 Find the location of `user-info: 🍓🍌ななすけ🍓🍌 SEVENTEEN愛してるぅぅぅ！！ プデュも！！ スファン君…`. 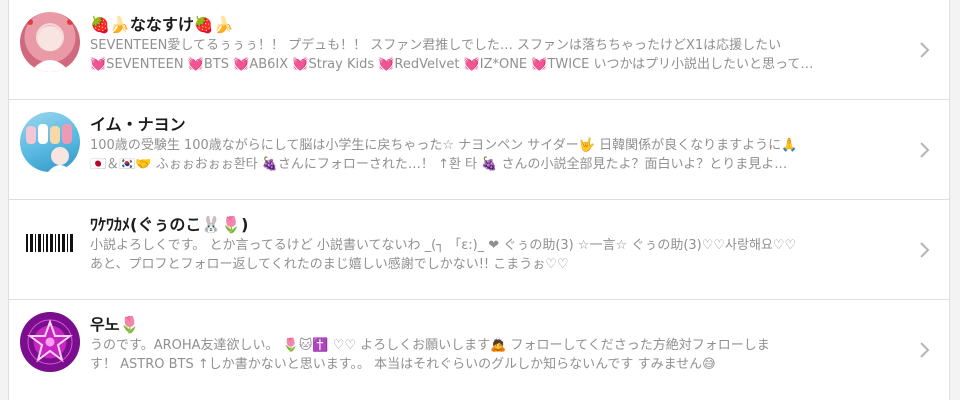

user-info: 🍓🍌ななすけ🍓🍌 SEVENTEEN愛してるぅぅぅ！！ プデュも！！ スファン君… is located at coordinates (497, 44).